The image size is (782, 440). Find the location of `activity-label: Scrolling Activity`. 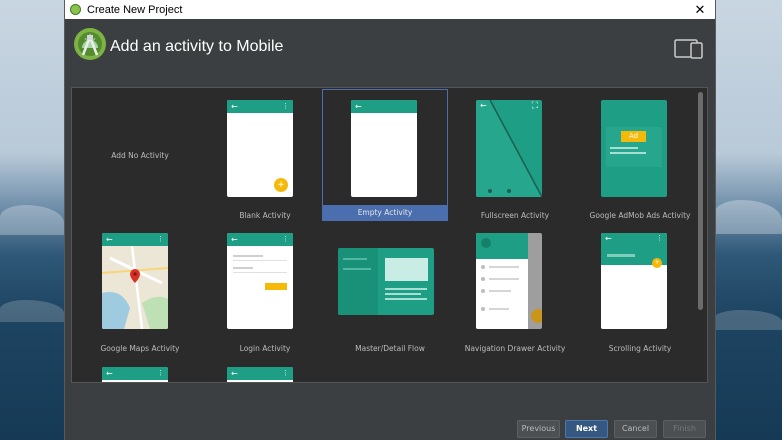

activity-label: Scrolling Activity is located at coordinates (640, 348).